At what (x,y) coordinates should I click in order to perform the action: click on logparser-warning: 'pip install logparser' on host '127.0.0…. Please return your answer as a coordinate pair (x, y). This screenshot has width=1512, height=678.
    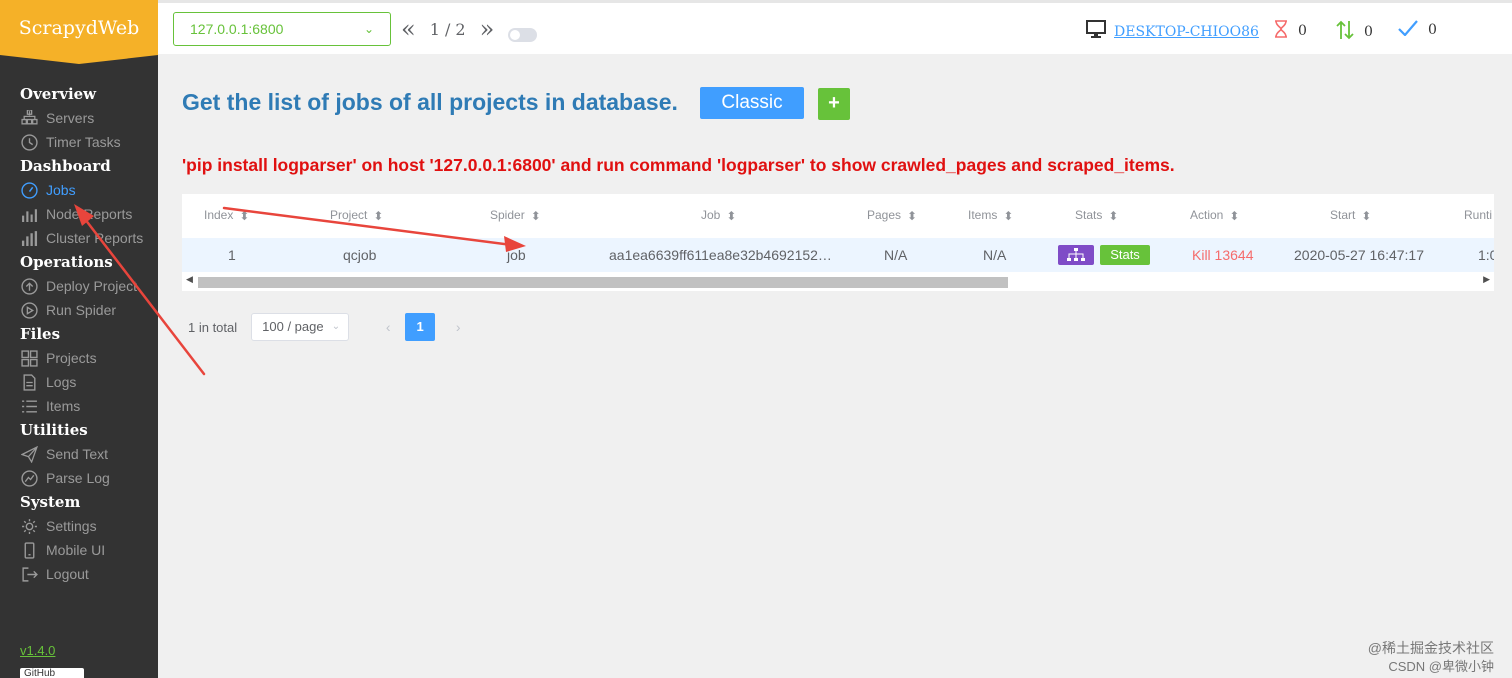
    Looking at the image, I should click on (678, 165).